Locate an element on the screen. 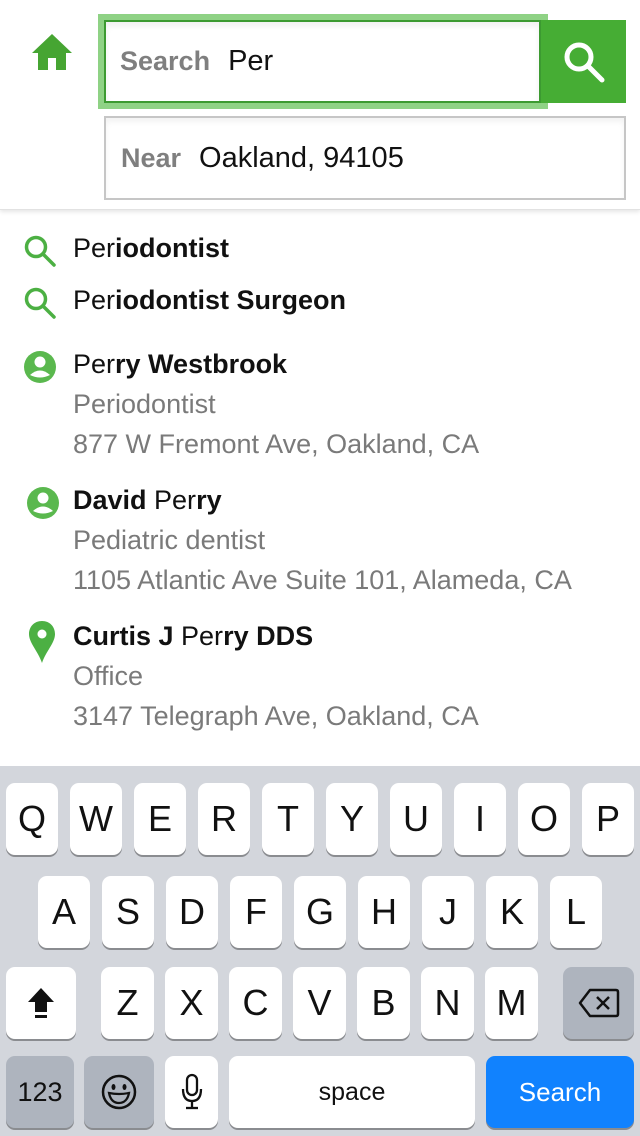 This screenshot has width=640, height=1136. suggestion-specialty: Periodontist is located at coordinates (144, 404).